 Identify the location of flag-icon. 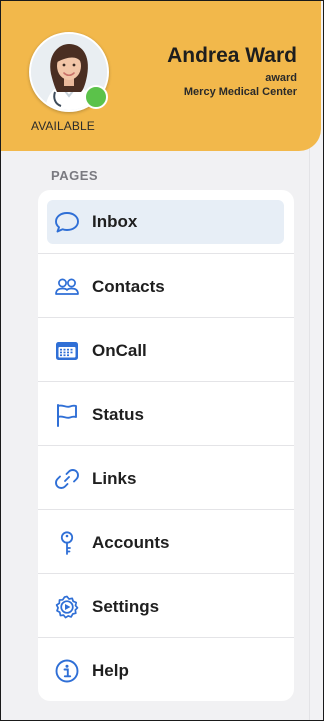
(67, 415).